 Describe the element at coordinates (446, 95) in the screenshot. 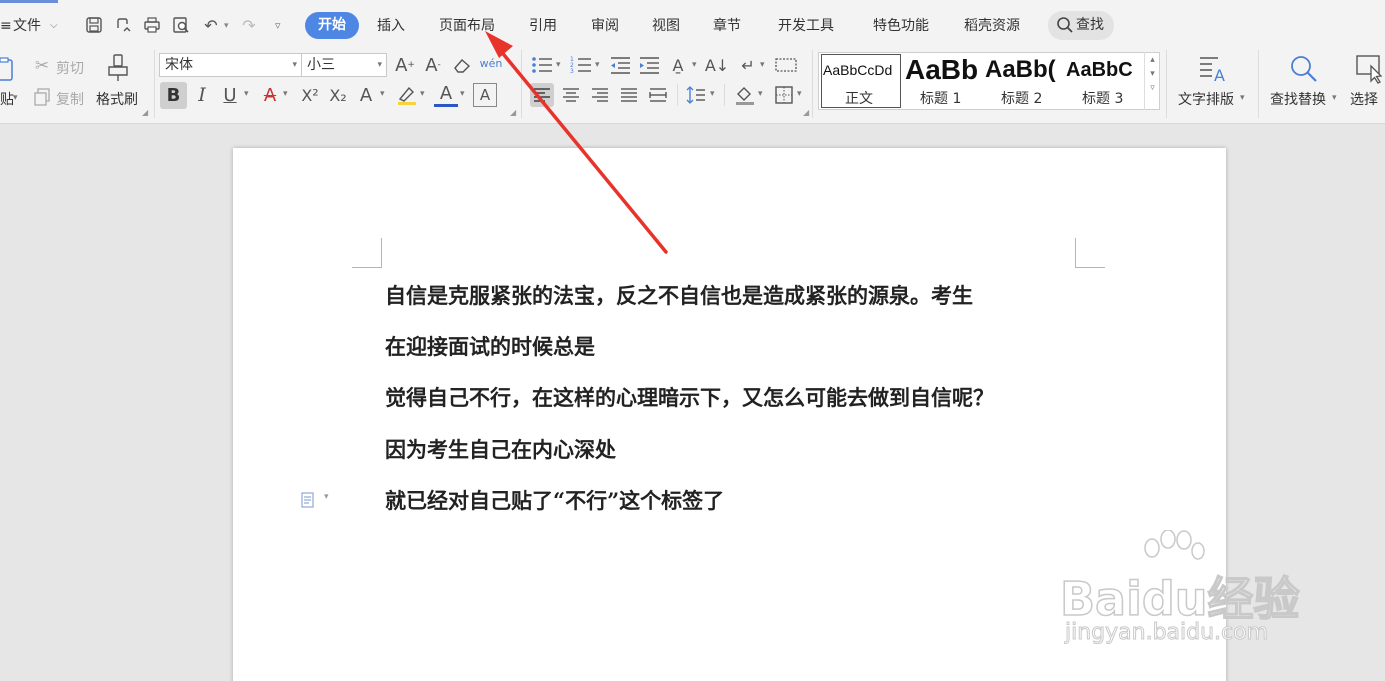

I see `font-color-icon: A` at that location.